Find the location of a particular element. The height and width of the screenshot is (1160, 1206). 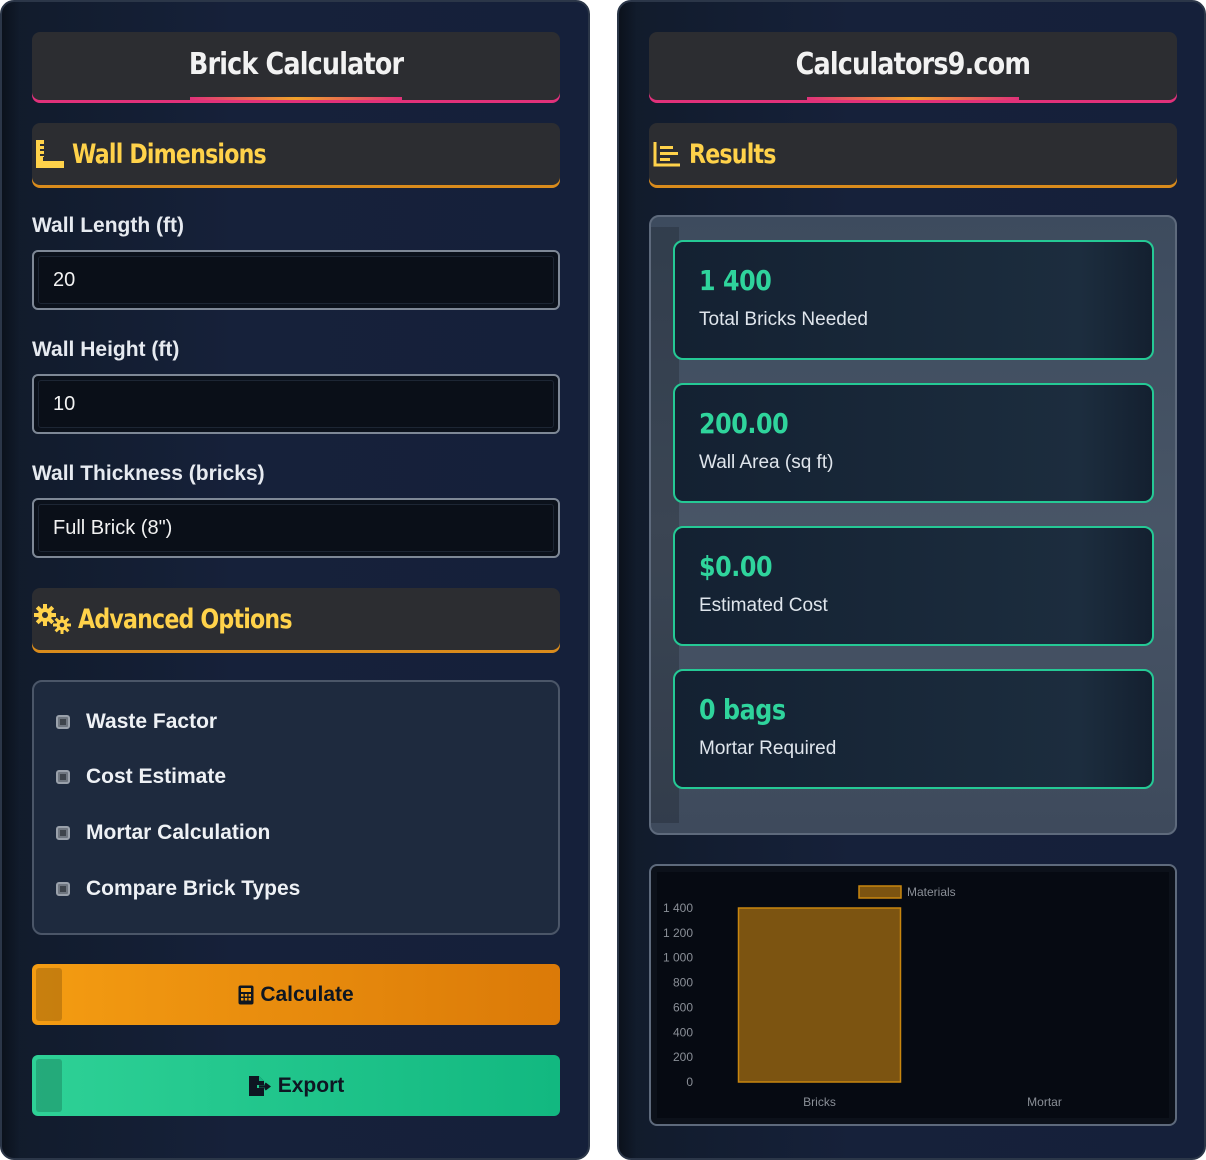

wall-dimensions-header: Wall Dimensions is located at coordinates (296, 154).